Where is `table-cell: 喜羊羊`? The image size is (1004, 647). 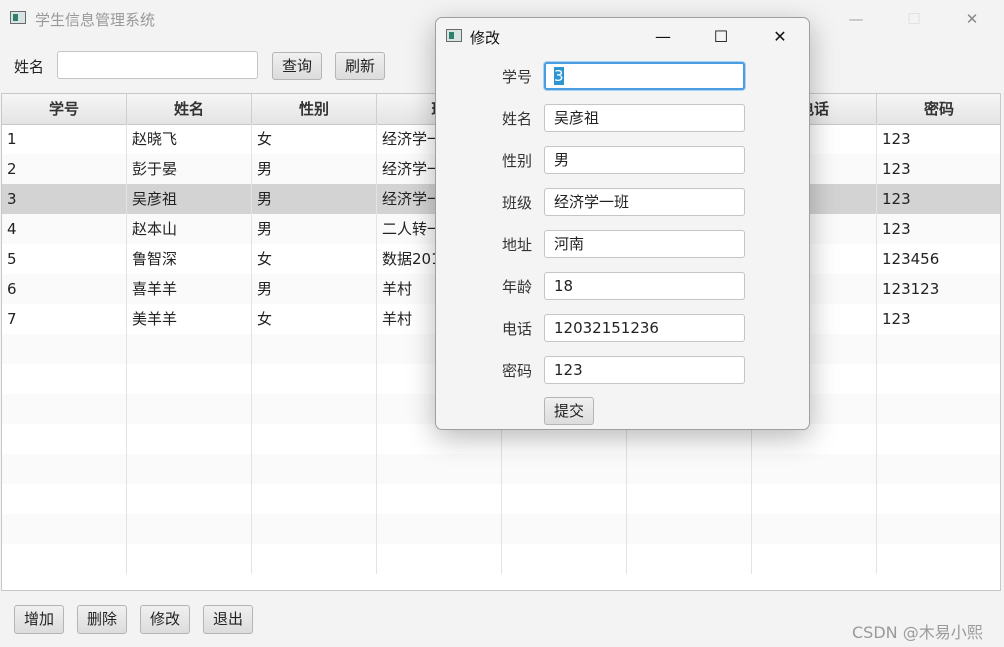
table-cell: 喜羊羊 is located at coordinates (189, 289).